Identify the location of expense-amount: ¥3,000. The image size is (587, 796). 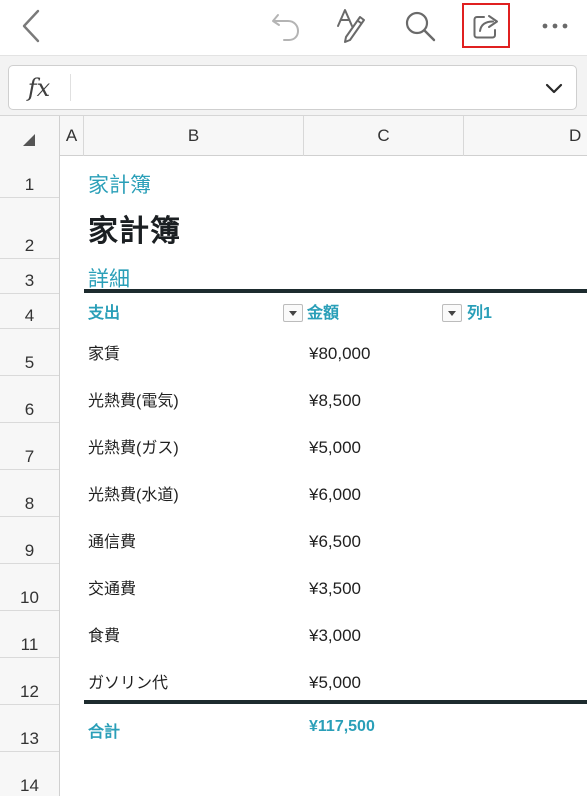
(335, 636).